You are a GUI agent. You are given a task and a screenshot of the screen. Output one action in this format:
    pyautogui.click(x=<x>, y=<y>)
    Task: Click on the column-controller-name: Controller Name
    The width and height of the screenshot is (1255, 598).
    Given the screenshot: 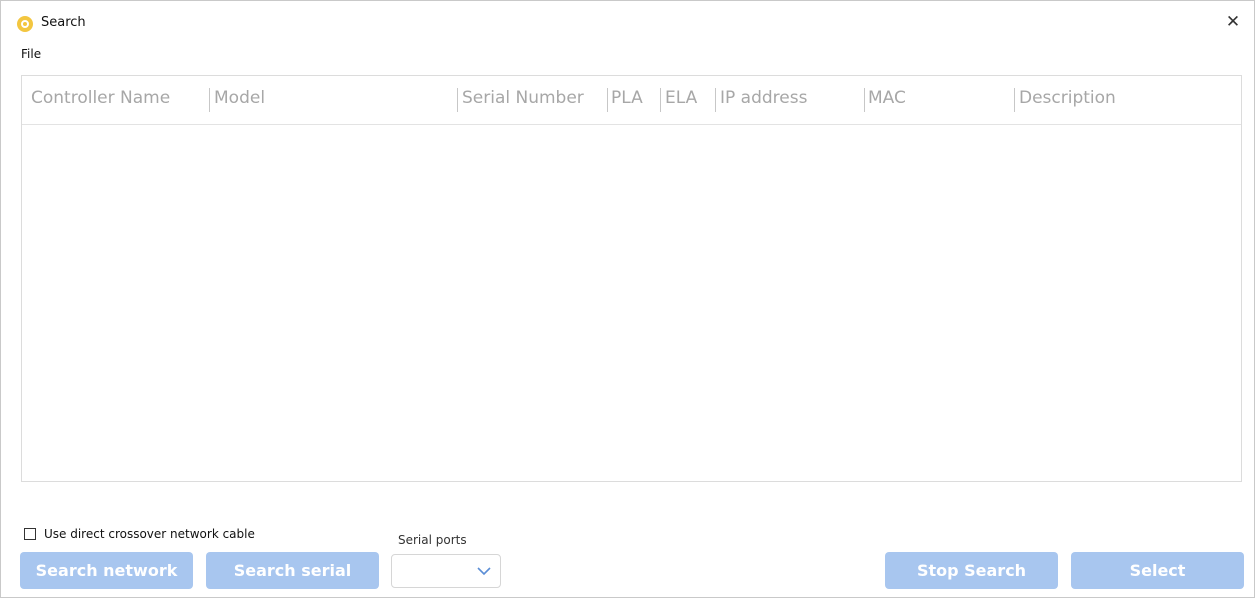 What is the action you would take?
    pyautogui.click(x=100, y=98)
    